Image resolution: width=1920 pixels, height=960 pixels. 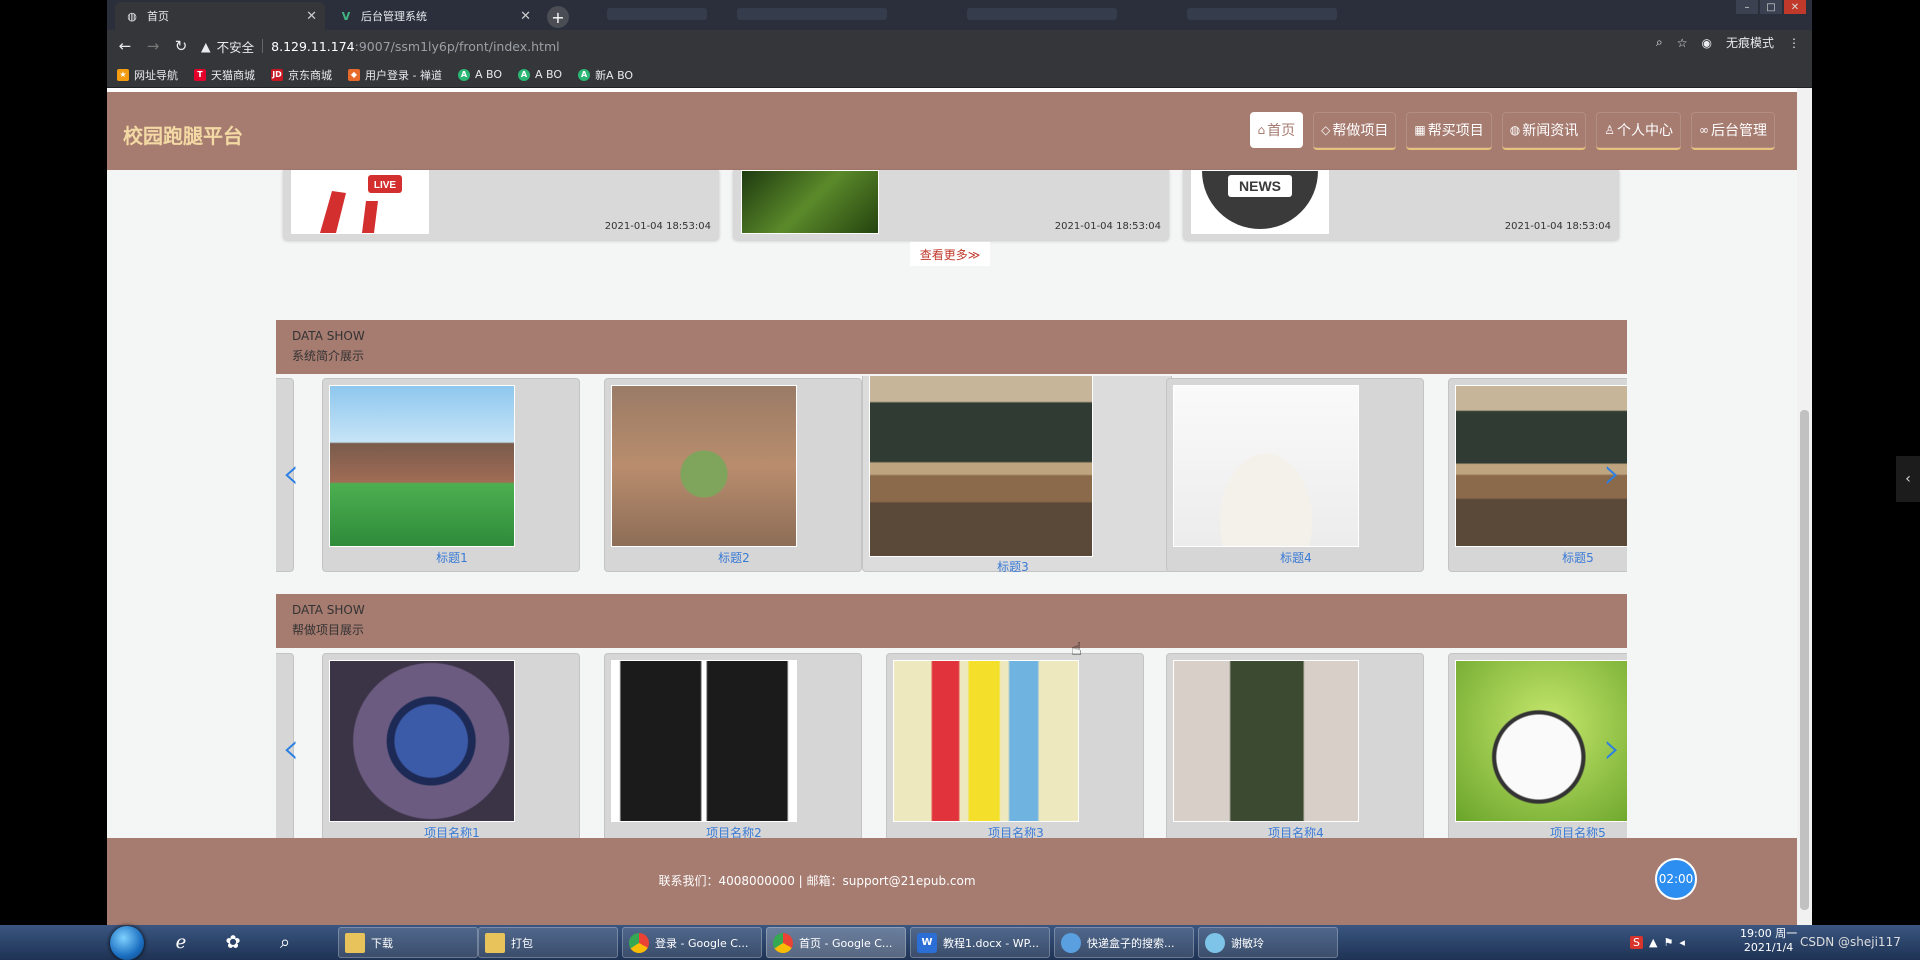 I want to click on profile-label: 无痕模式, so click(x=1750, y=42).